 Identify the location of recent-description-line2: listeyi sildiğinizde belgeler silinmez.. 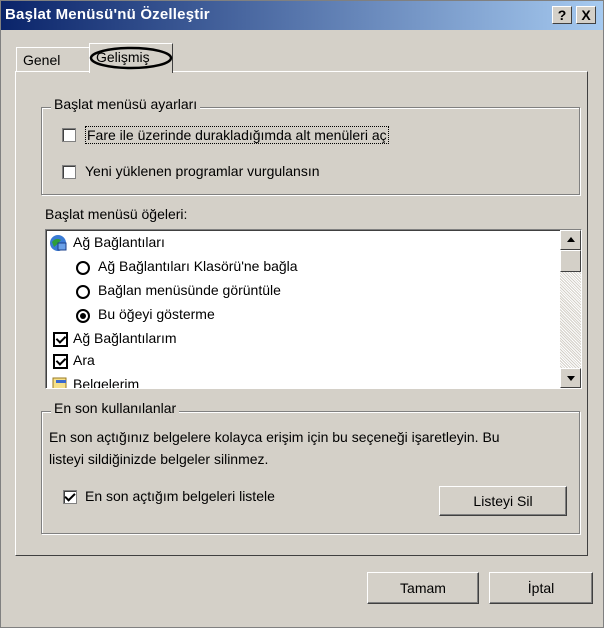
(159, 459).